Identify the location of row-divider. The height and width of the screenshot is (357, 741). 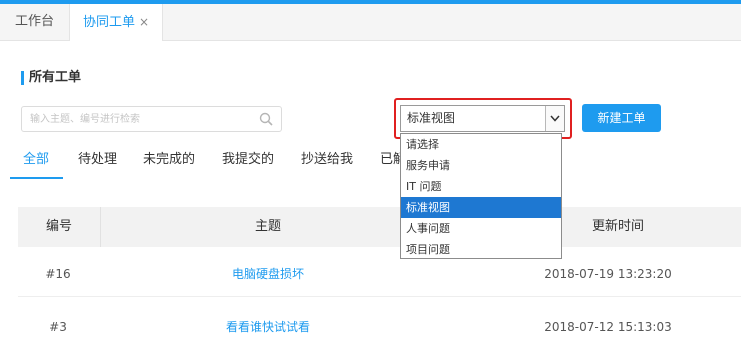
(379, 296).